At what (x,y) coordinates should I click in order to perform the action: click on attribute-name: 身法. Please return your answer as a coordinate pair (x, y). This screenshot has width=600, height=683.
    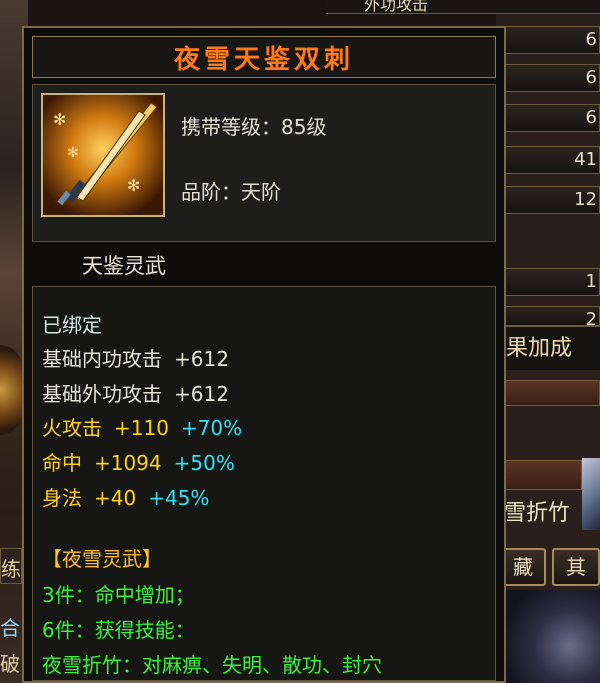
    Looking at the image, I should click on (62, 498).